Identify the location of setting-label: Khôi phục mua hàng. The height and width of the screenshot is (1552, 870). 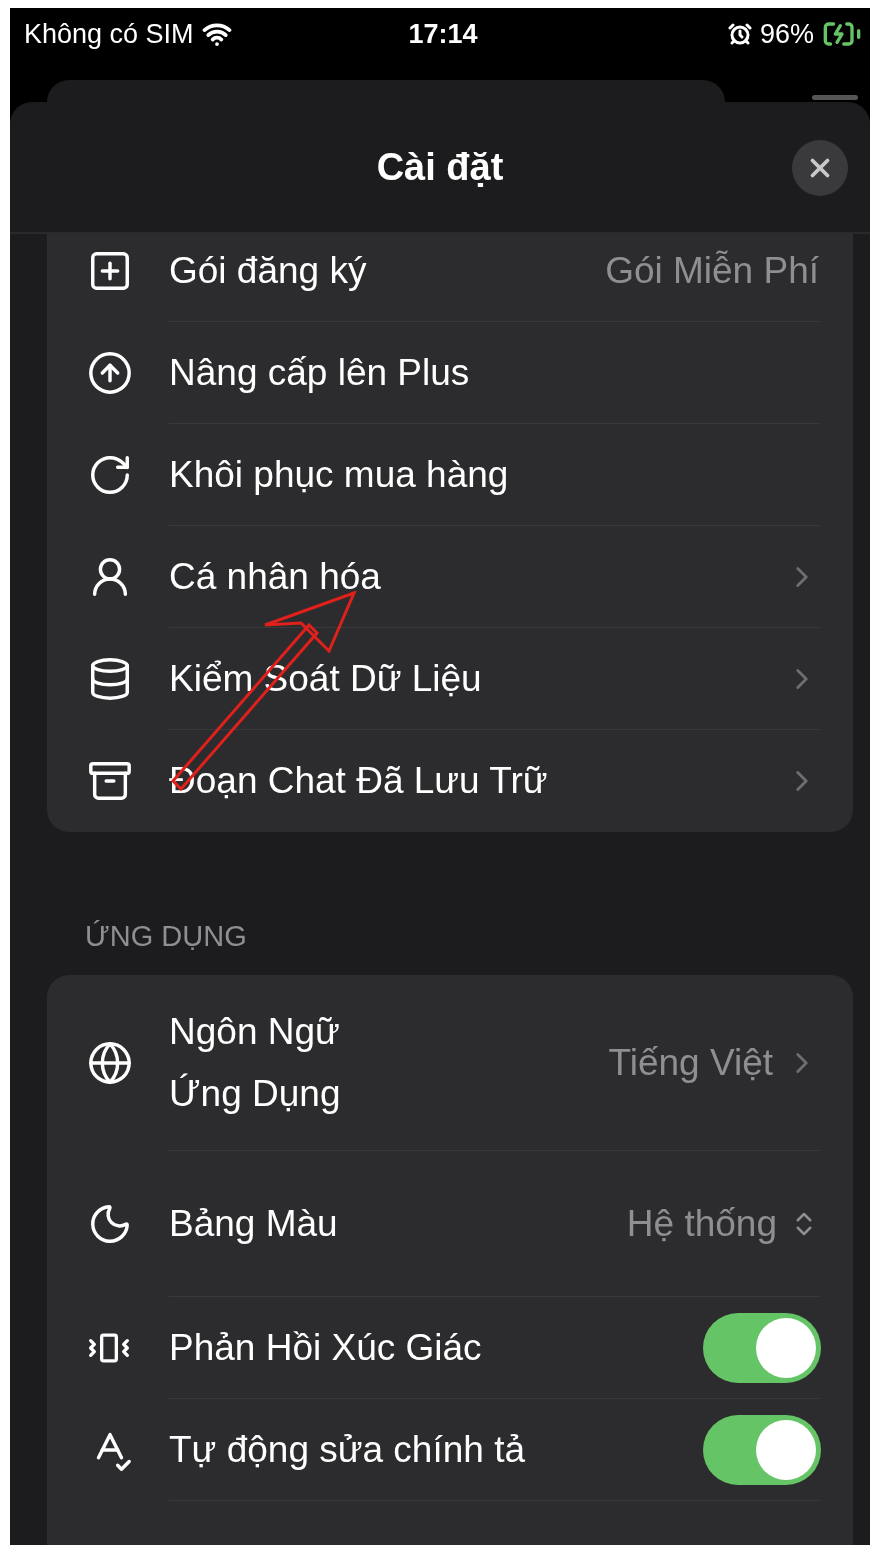
(494, 474).